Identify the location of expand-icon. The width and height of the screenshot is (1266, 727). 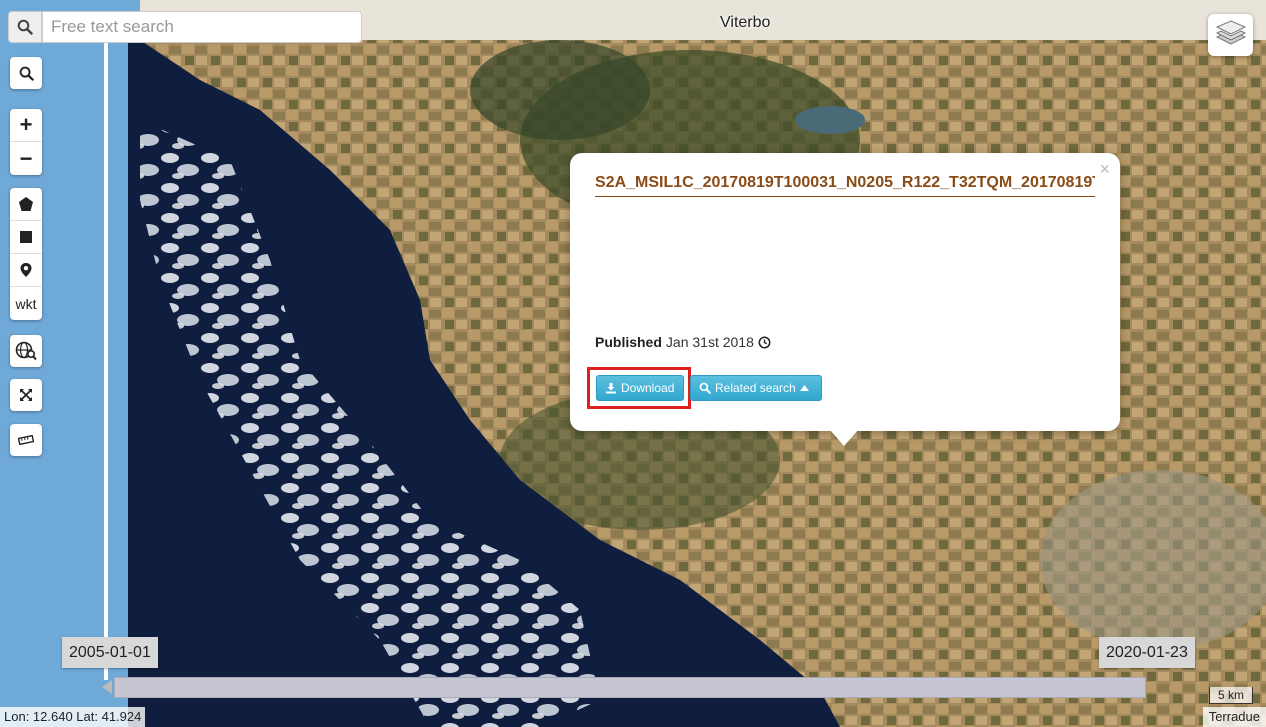
(26, 395).